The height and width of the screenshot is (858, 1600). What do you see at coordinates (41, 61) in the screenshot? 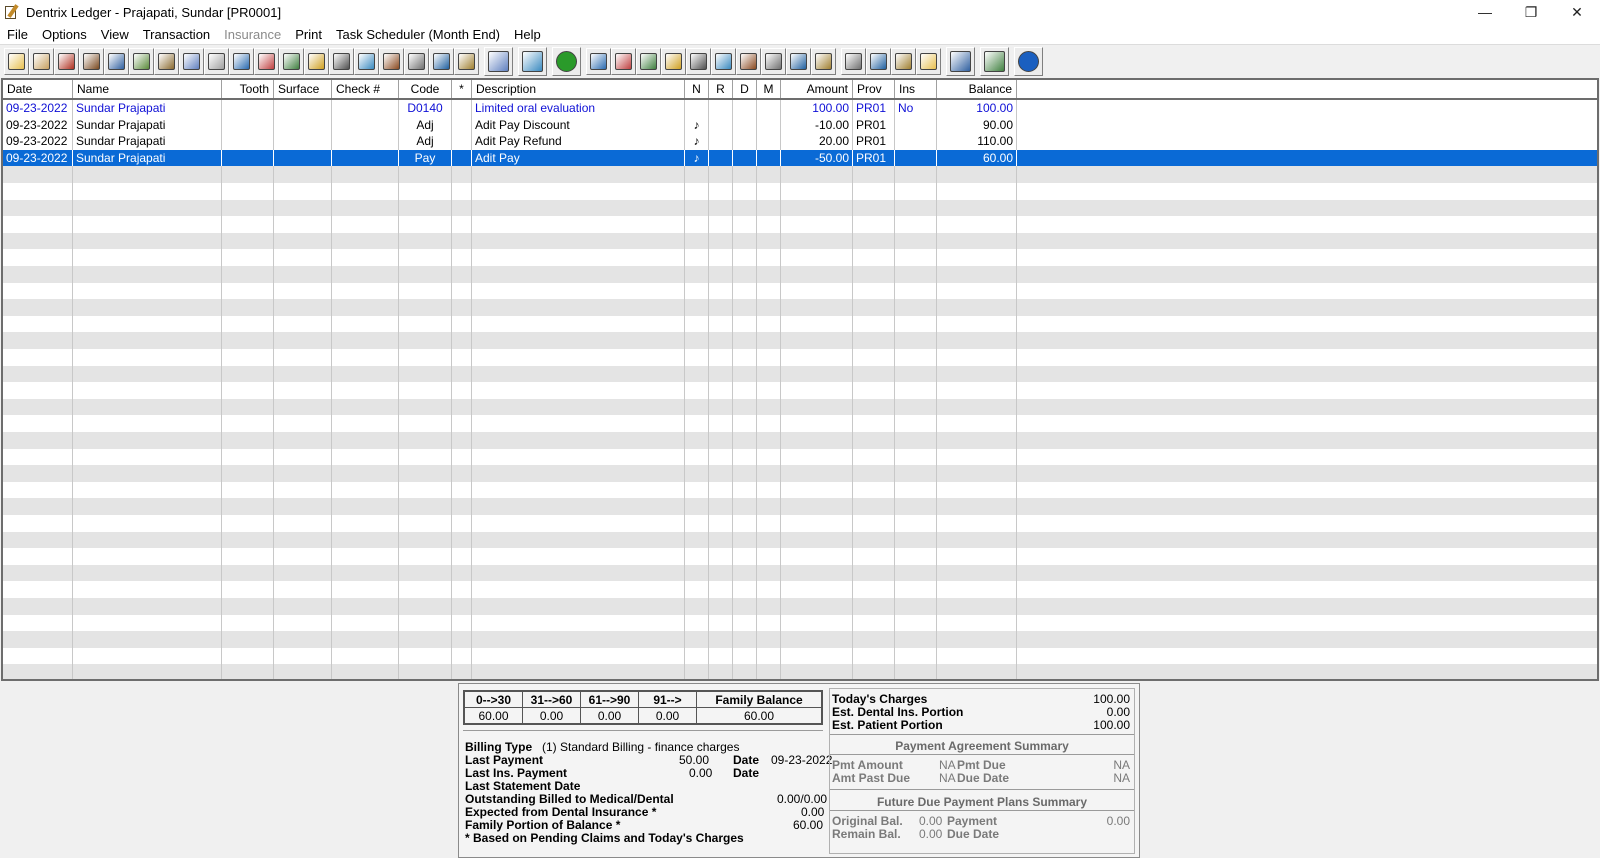
I see `family-file-toolbar-button` at bounding box center [41, 61].